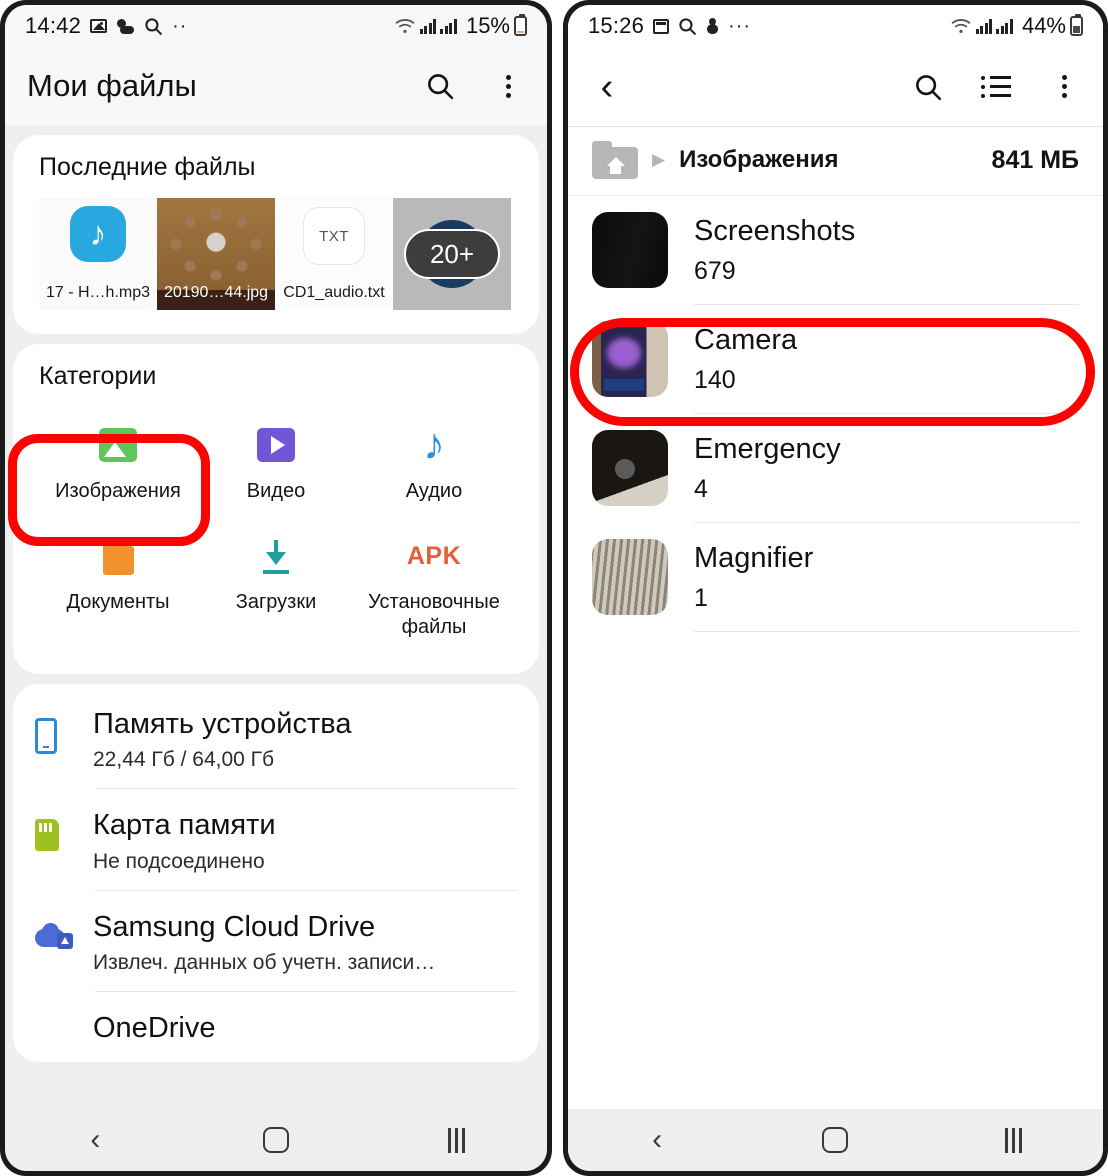  I want to click on category-label: Установочные файлы, so click(434, 614).